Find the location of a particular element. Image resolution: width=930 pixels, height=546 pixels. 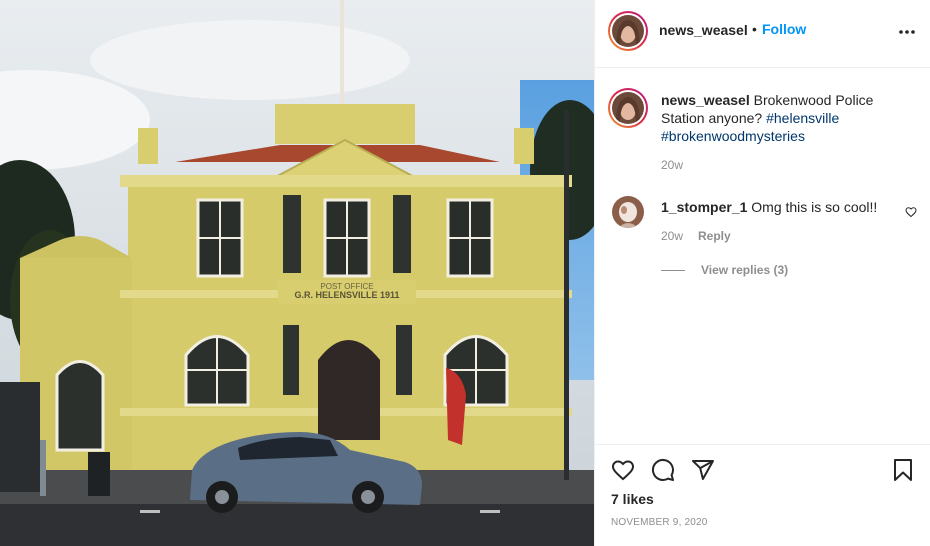

author-avatar is located at coordinates (628, 31).